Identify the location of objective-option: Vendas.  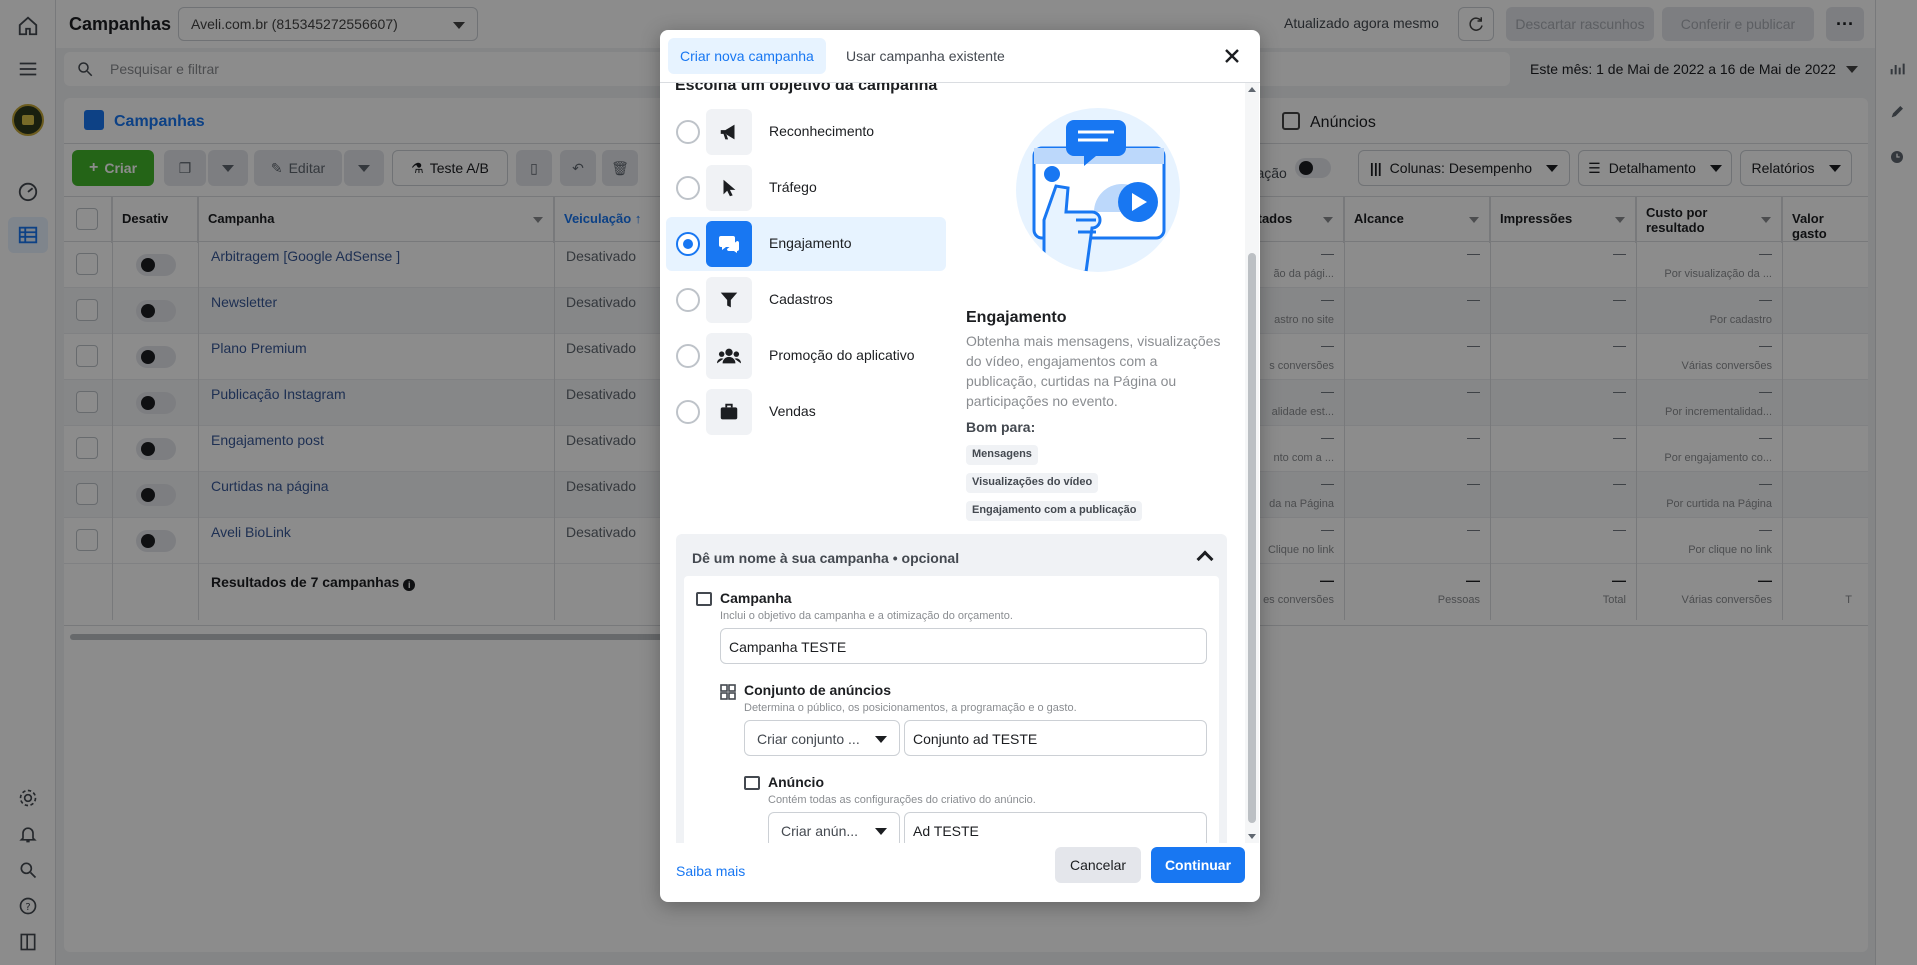
(806, 412).